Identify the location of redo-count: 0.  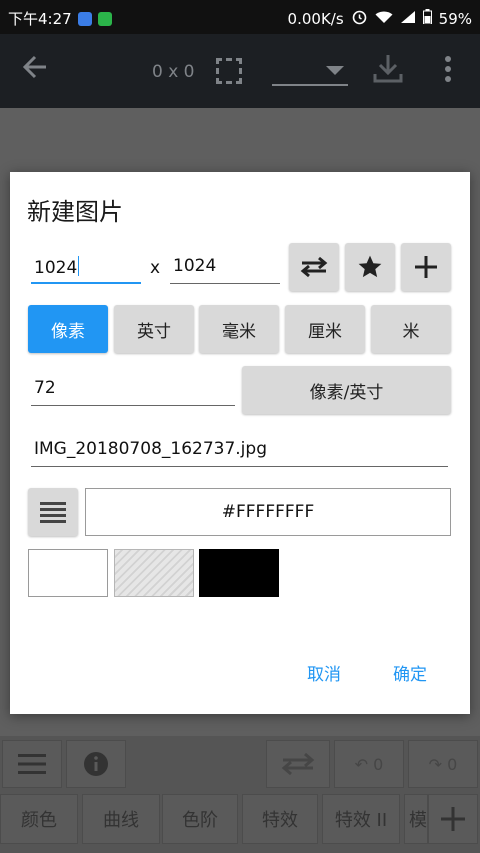
(452, 764).